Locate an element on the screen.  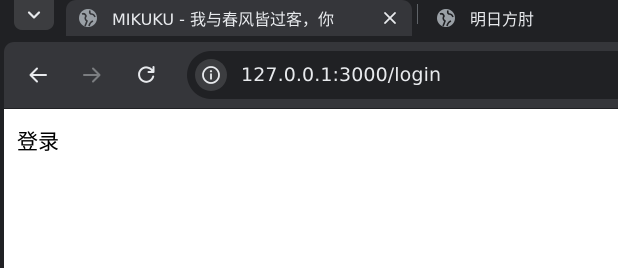
reload-icon is located at coordinates (146, 74).